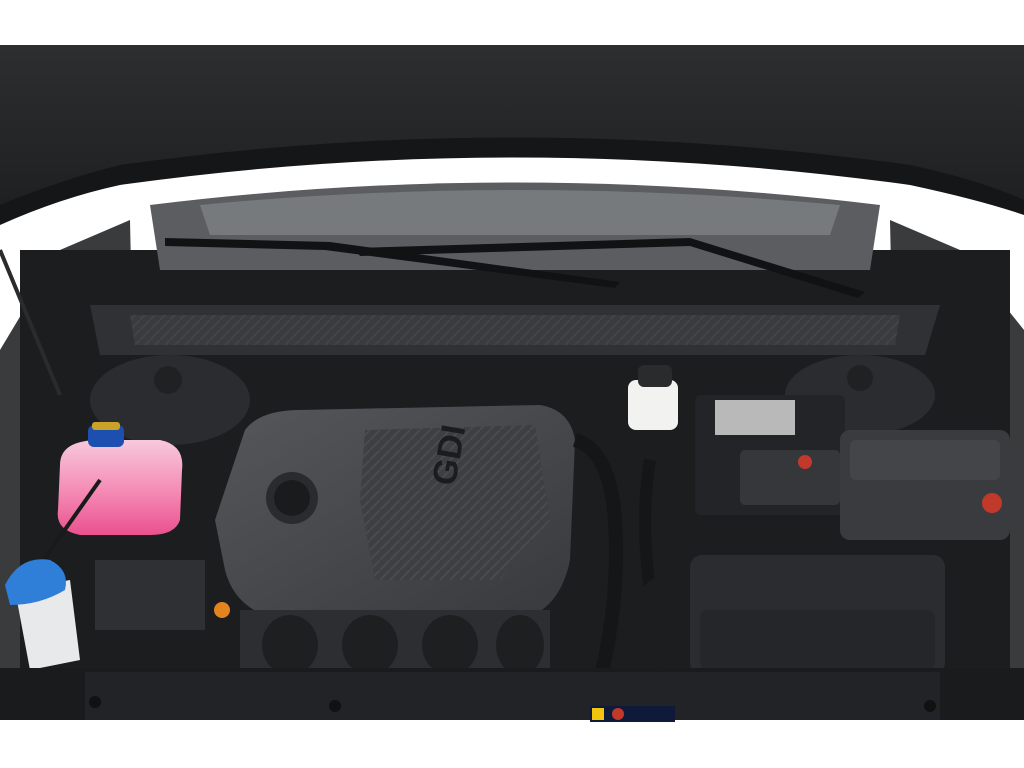 This screenshot has height=768, width=1024. I want to click on battery-label, so click(755, 417).